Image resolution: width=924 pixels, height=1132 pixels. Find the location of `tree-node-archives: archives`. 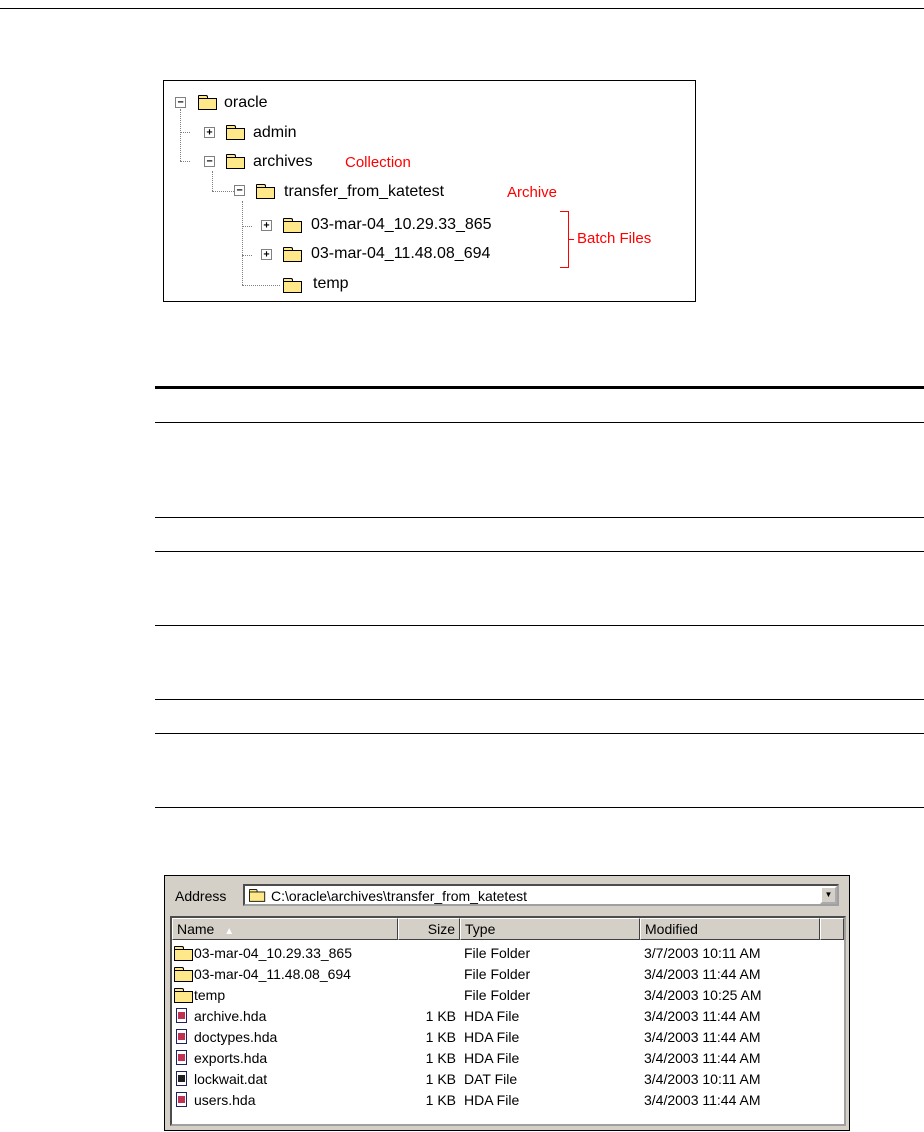

tree-node-archives: archives is located at coordinates (283, 162).